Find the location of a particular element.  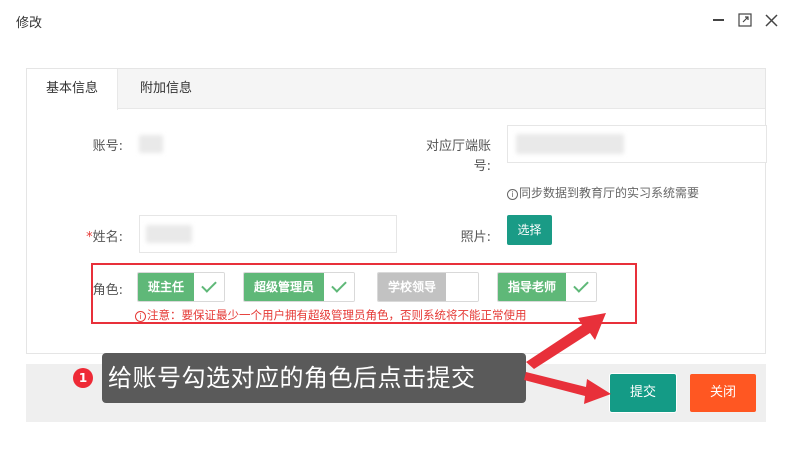

name-input is located at coordinates (268, 234).